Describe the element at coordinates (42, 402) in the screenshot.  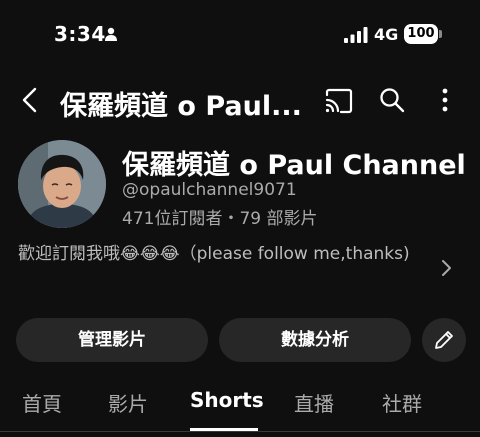
I see `tab-home: 首頁` at that location.